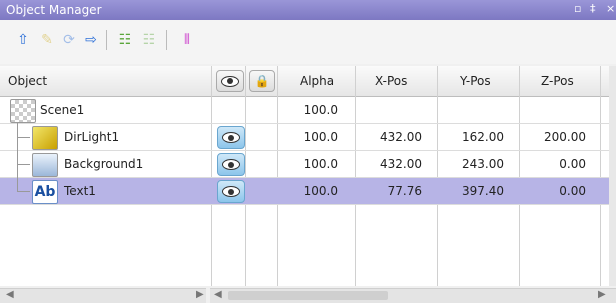 Image resolution: width=616 pixels, height=303 pixels. What do you see at coordinates (69, 40) in the screenshot?
I see `link-icon: ⟳` at bounding box center [69, 40].